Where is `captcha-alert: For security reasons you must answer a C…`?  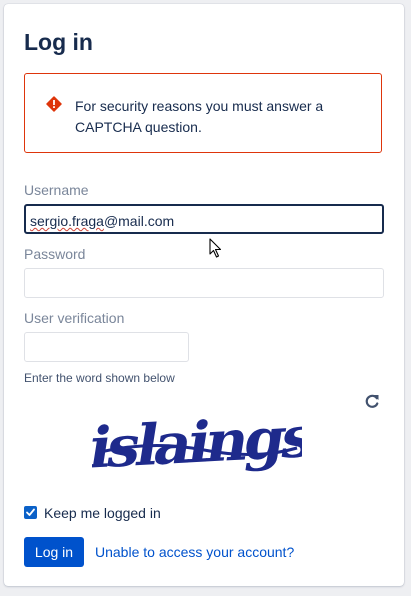
captcha-alert: For security reasons you must answer a C… is located at coordinates (203, 113).